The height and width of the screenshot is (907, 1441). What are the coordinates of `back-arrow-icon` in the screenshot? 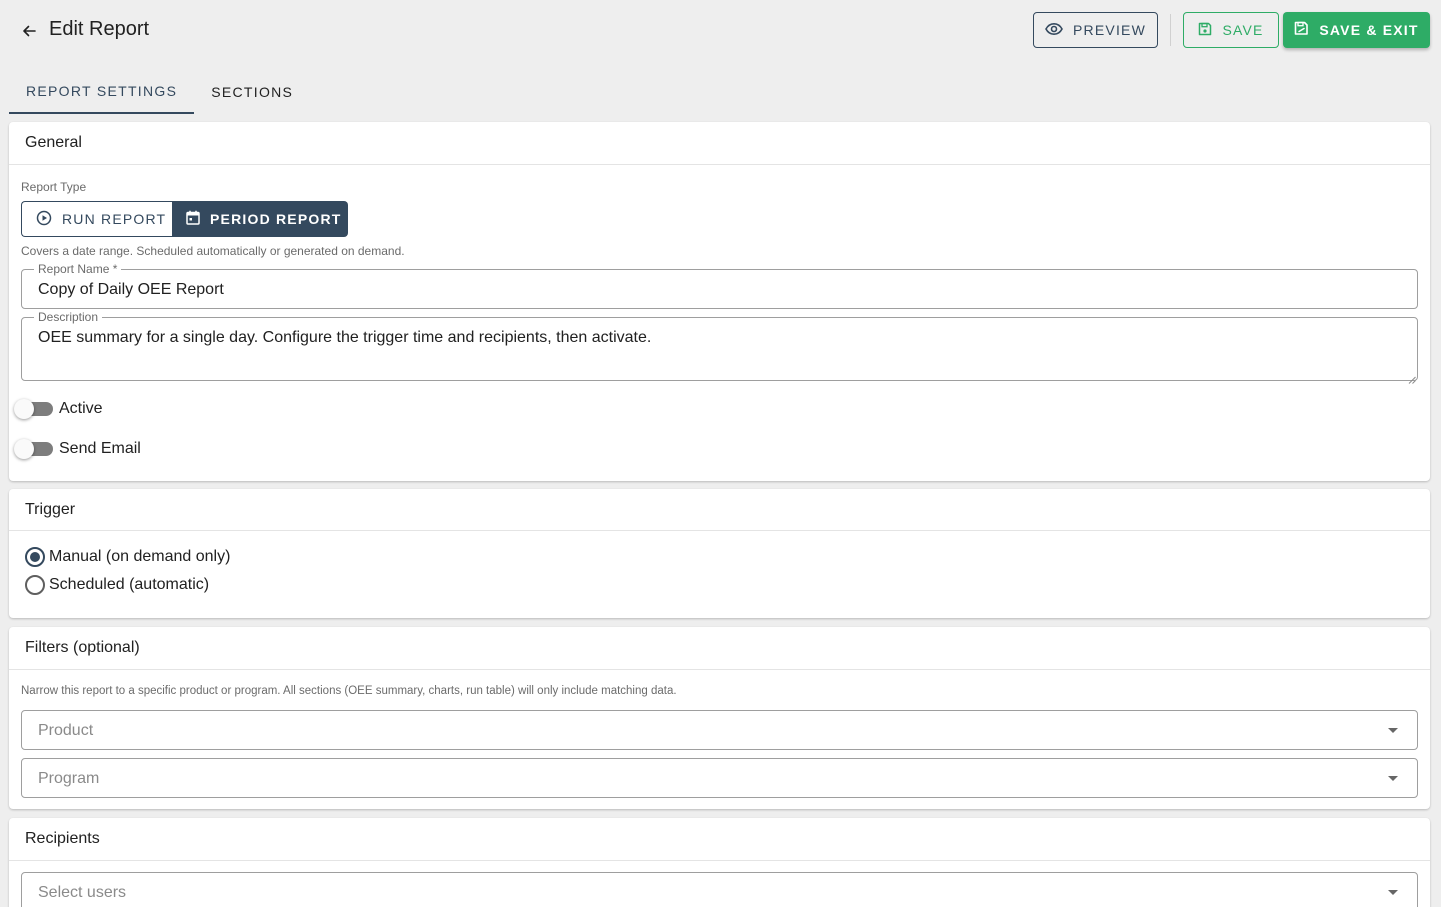 It's located at (29, 31).